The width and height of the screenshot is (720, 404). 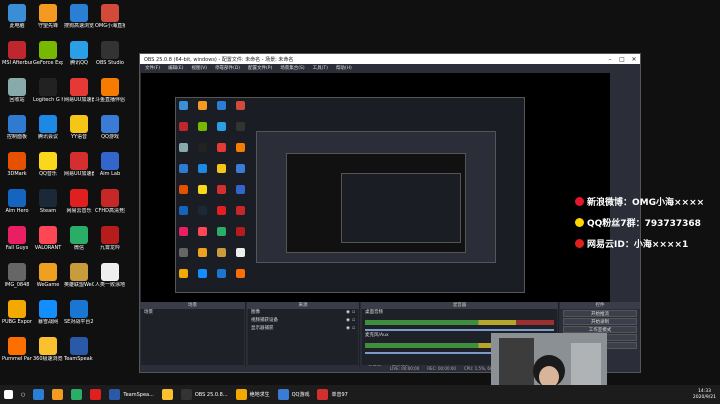 I want to click on desktop-icon: VALORANT, so click(x=48, y=238).